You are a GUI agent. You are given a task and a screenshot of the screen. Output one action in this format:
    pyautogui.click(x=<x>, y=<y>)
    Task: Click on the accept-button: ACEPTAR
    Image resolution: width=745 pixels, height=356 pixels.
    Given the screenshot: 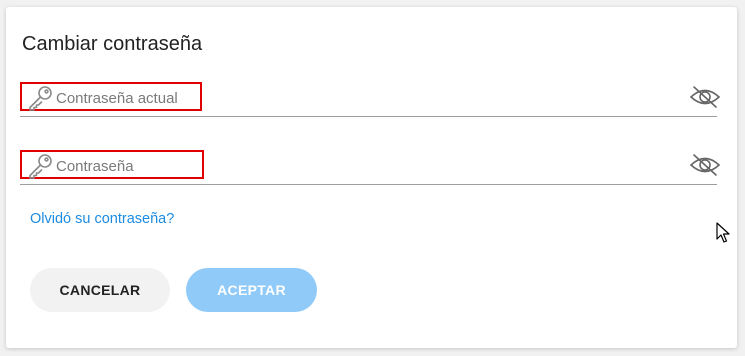 What is the action you would take?
    pyautogui.click(x=251, y=290)
    